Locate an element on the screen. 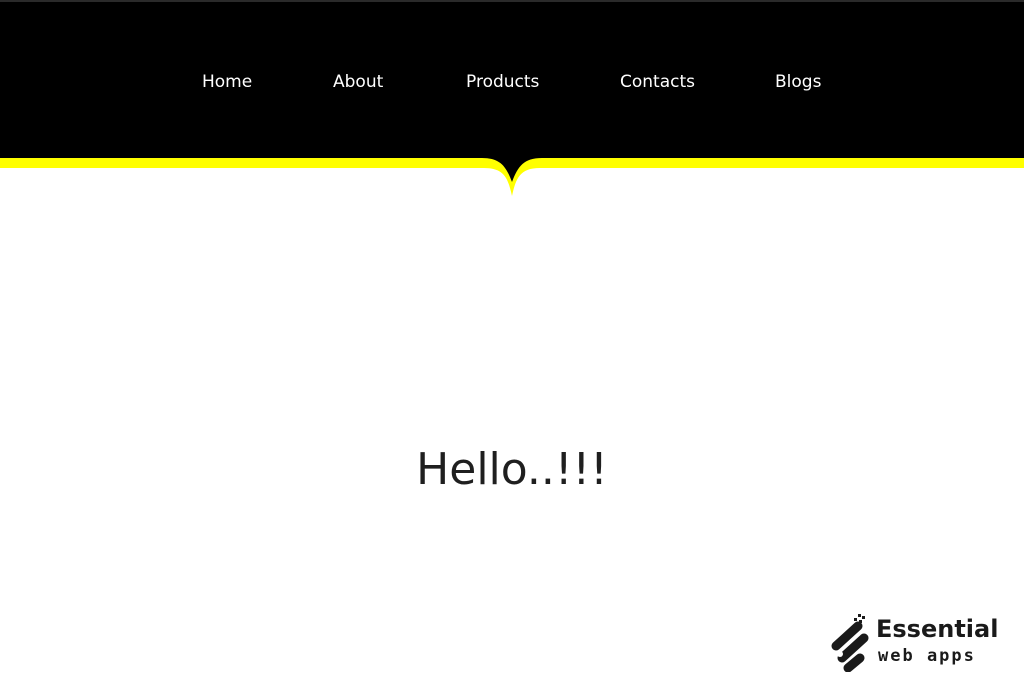 The height and width of the screenshot is (683, 1024). logo-wordmark-secondary: web apps is located at coordinates (927, 656).